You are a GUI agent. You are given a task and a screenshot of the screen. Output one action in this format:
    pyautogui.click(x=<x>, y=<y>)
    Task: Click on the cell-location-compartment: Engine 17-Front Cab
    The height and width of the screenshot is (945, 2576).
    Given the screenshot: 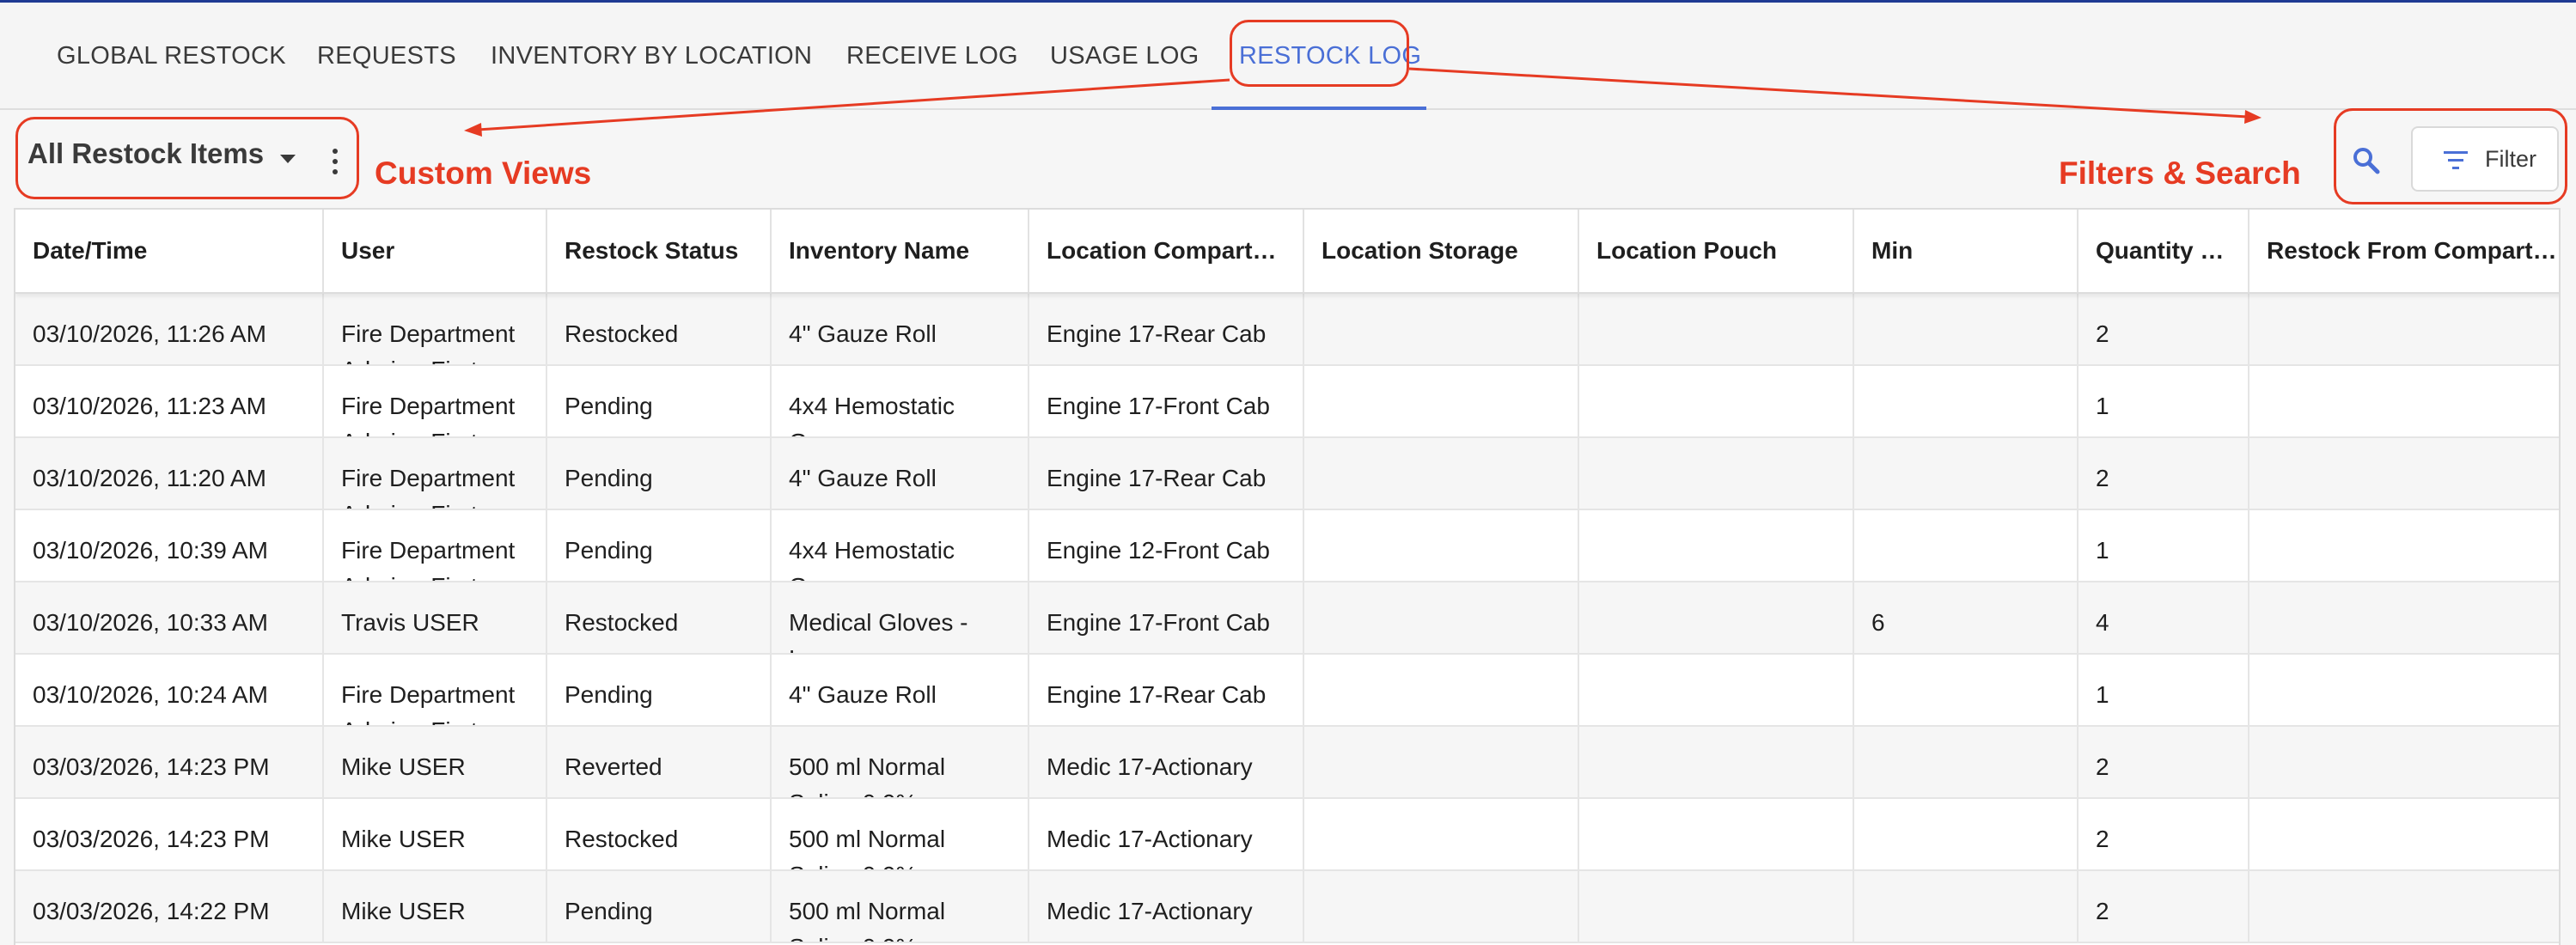 What is the action you would take?
    pyautogui.click(x=1166, y=617)
    